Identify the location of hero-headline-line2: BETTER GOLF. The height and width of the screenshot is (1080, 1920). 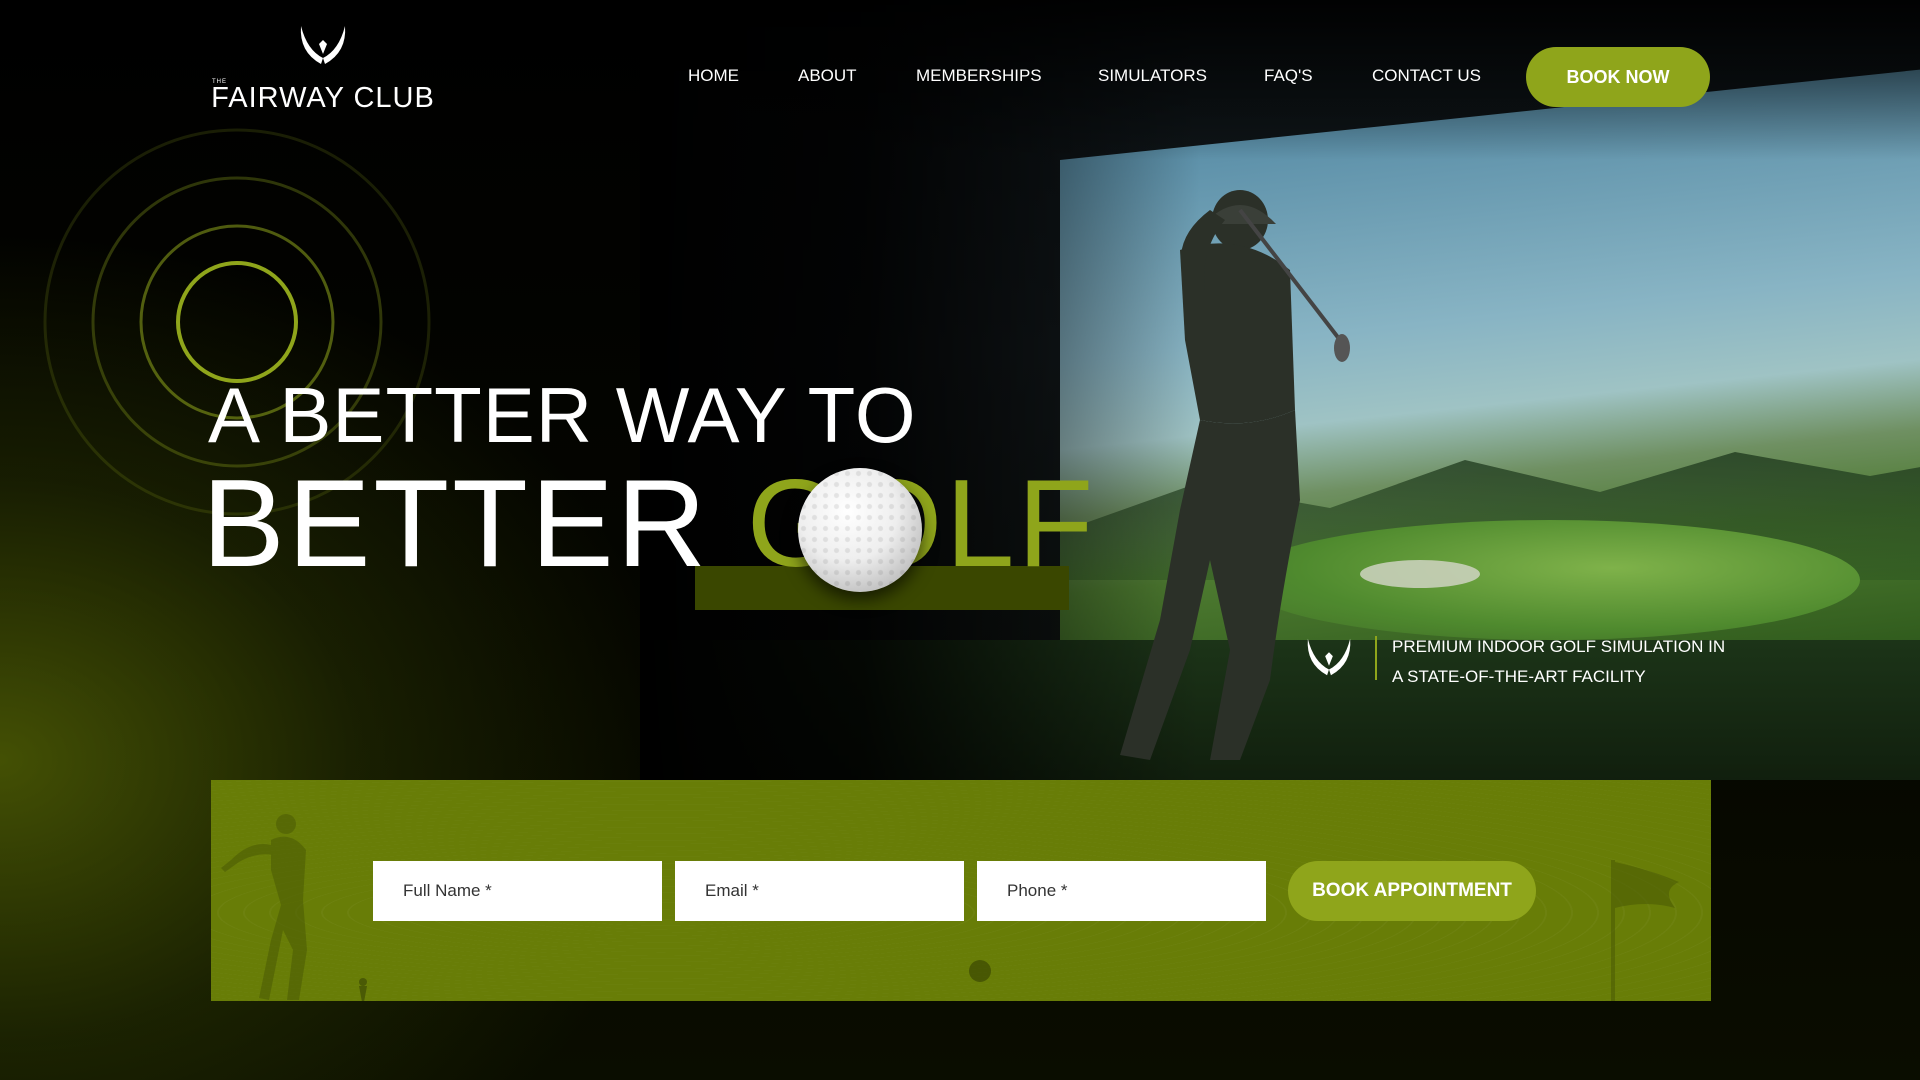
(649, 524).